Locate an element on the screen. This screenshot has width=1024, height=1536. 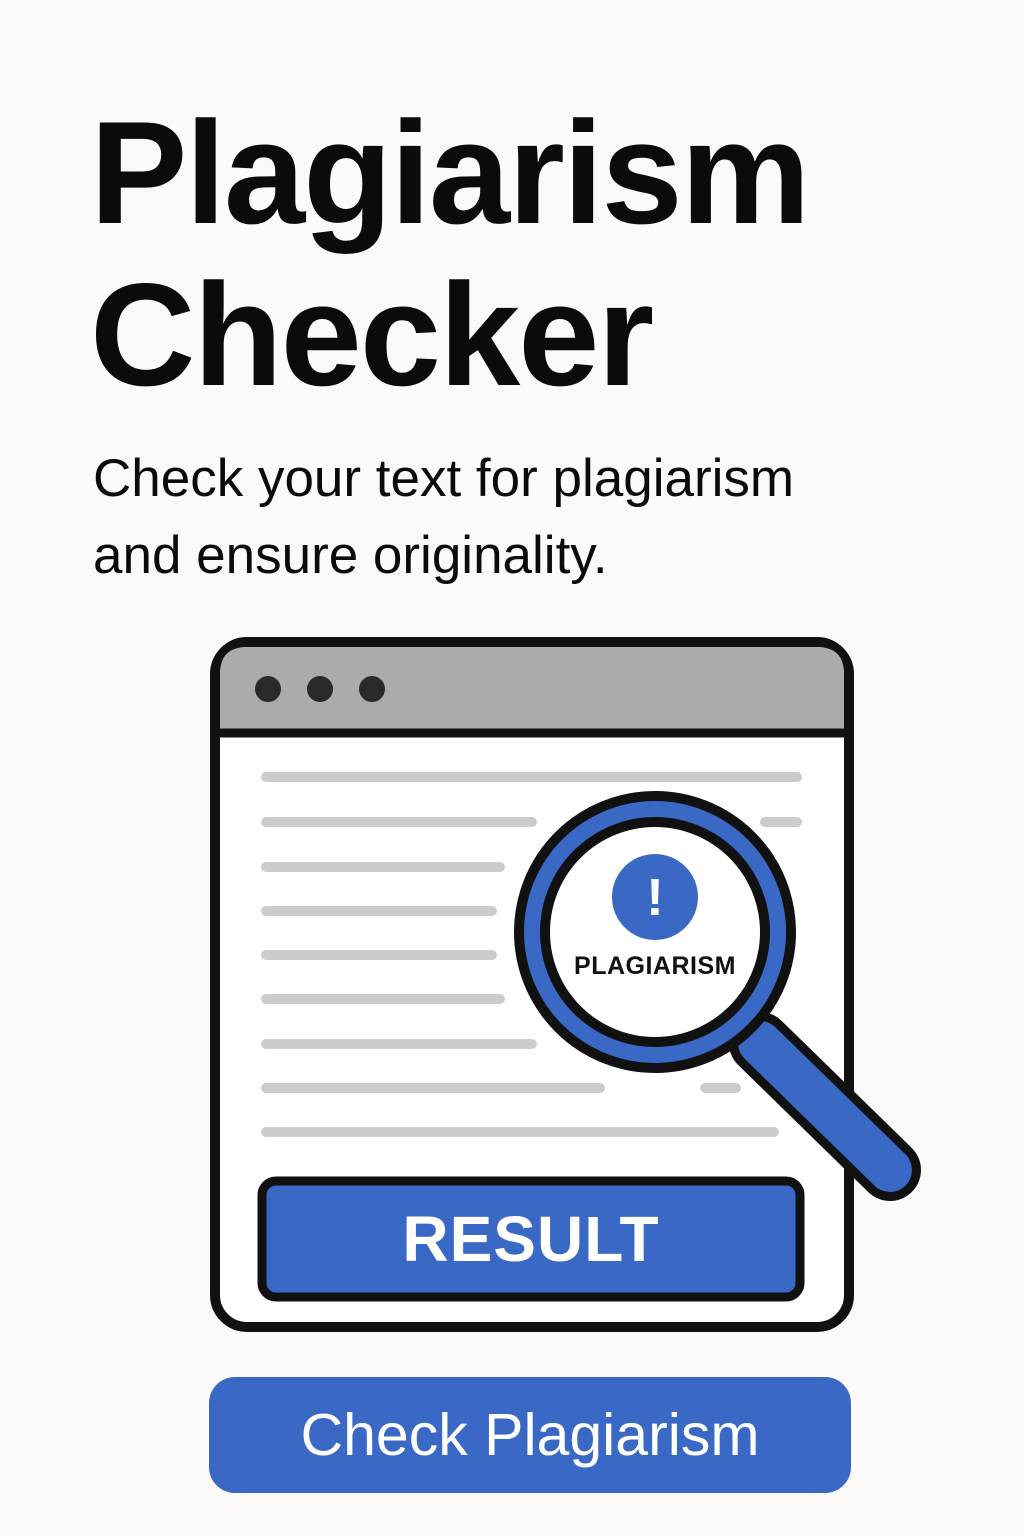
alert-icon: ! is located at coordinates (655, 897).